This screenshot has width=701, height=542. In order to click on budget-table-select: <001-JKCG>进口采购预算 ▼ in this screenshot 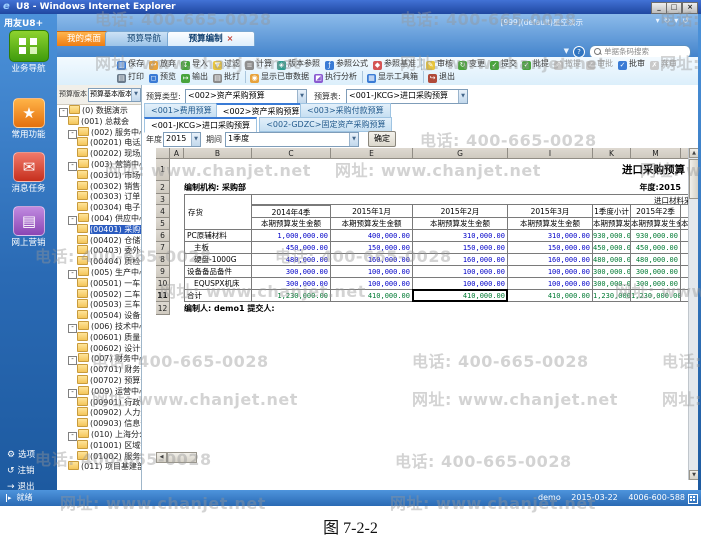, I will do `click(407, 96)`.